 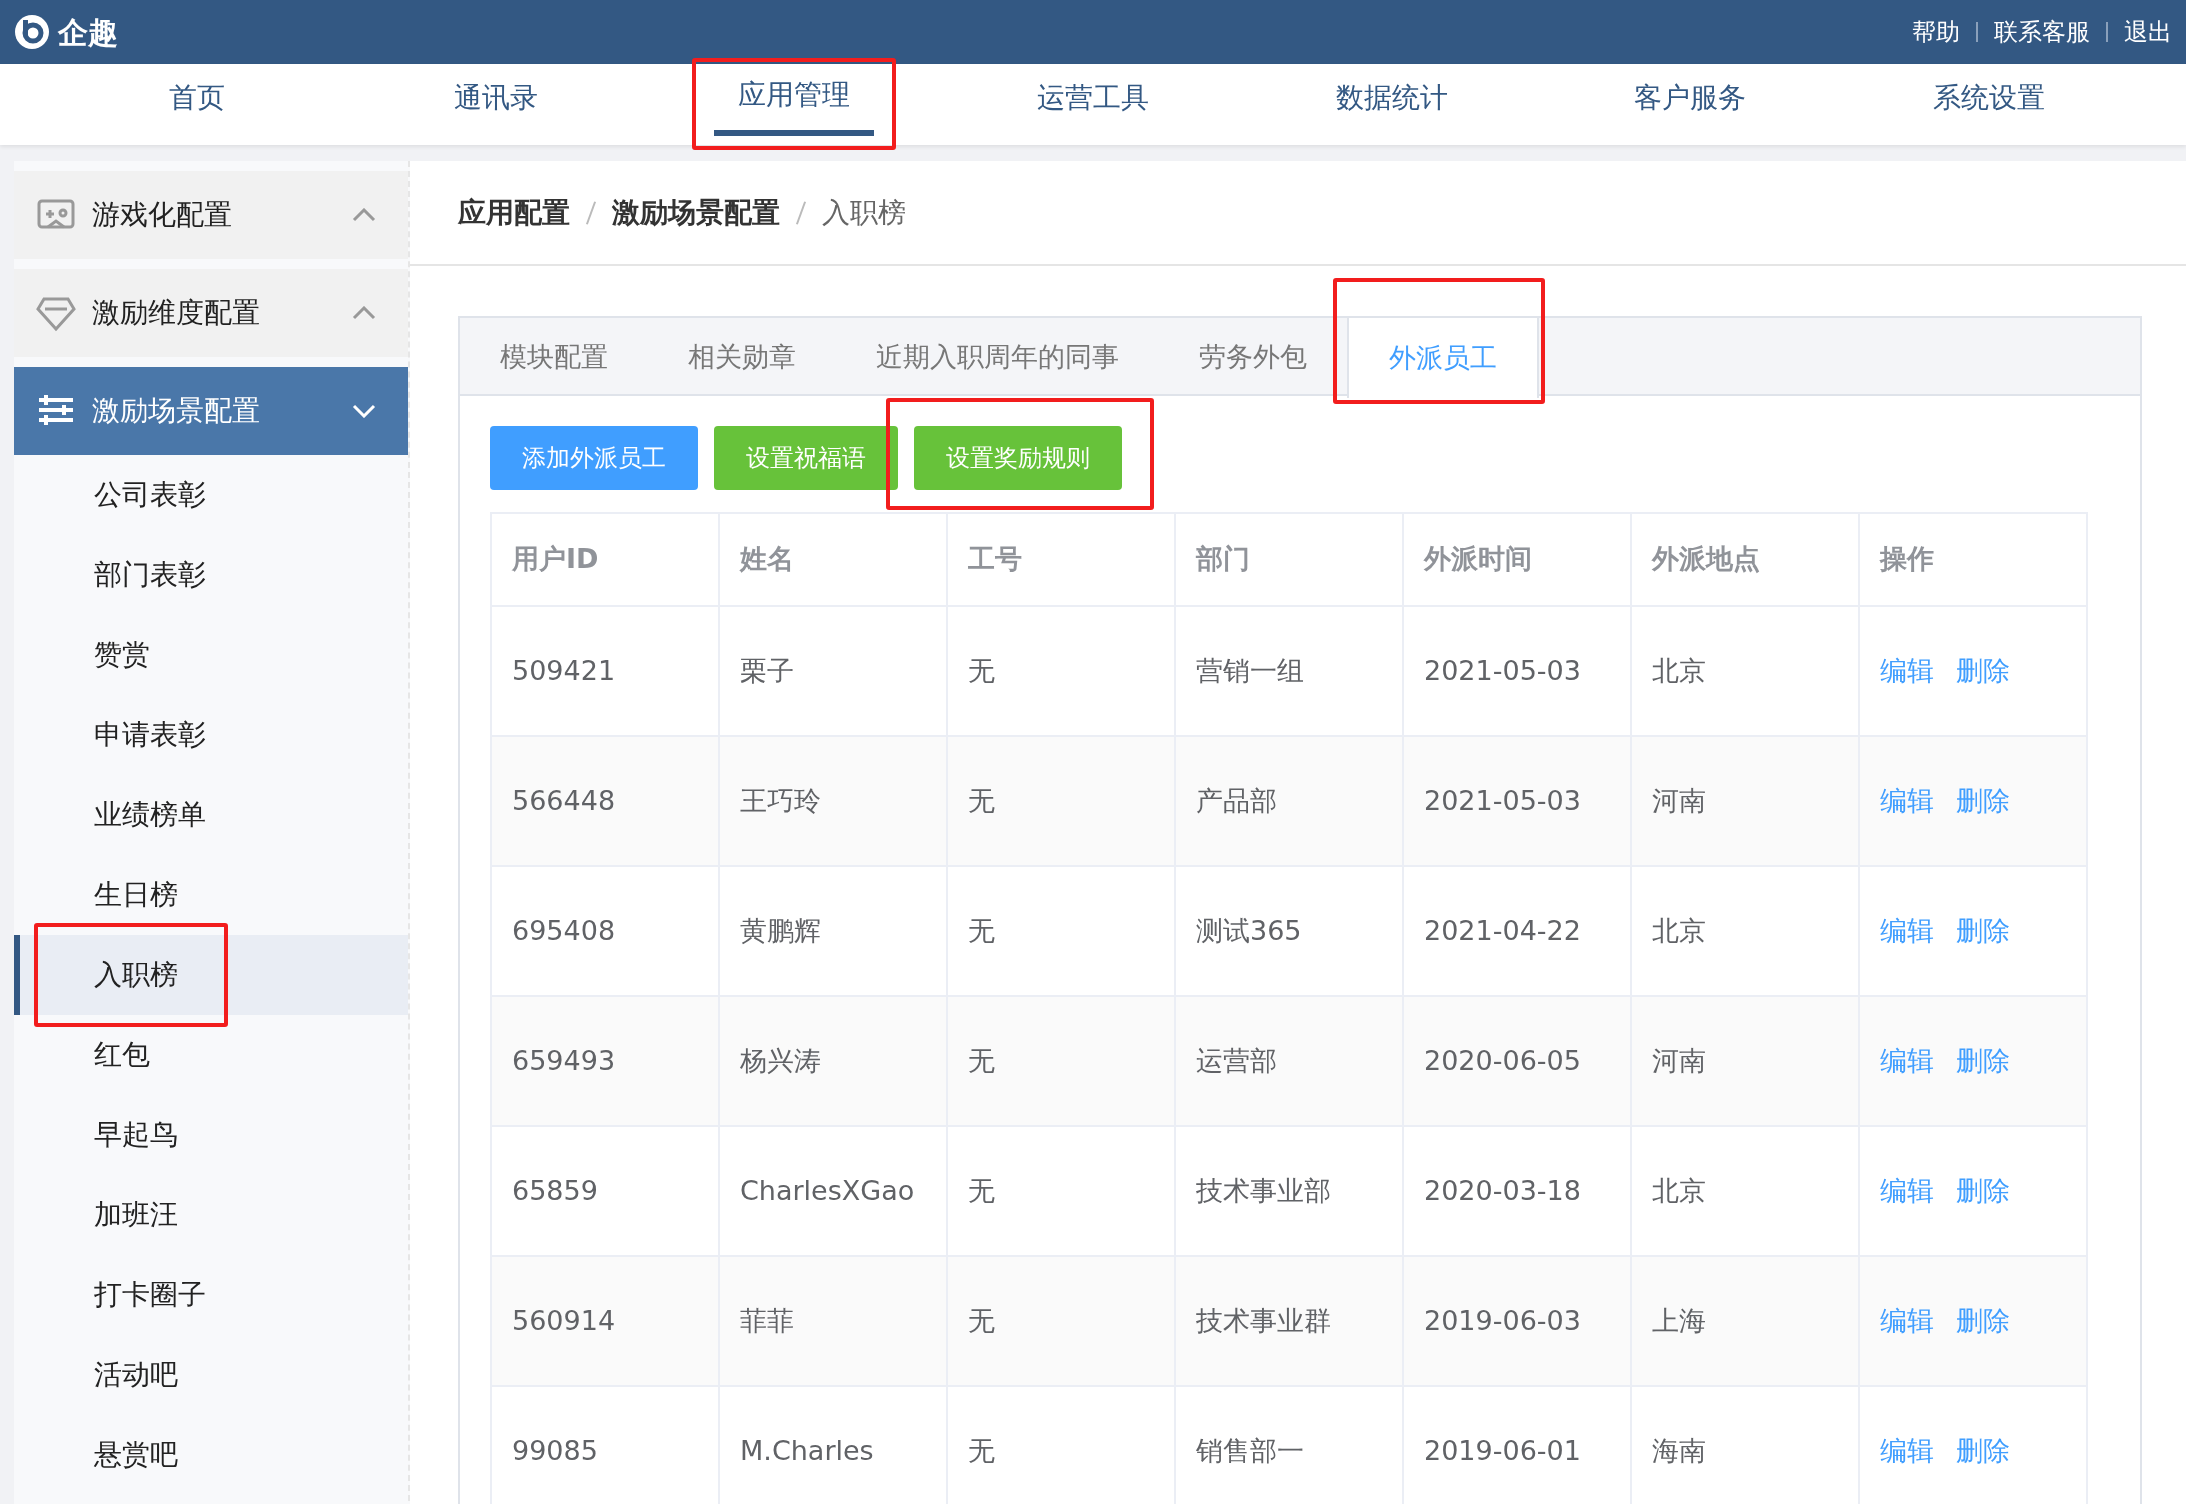 What do you see at coordinates (1690, 104) in the screenshot?
I see `nav-tab: 客户服务` at bounding box center [1690, 104].